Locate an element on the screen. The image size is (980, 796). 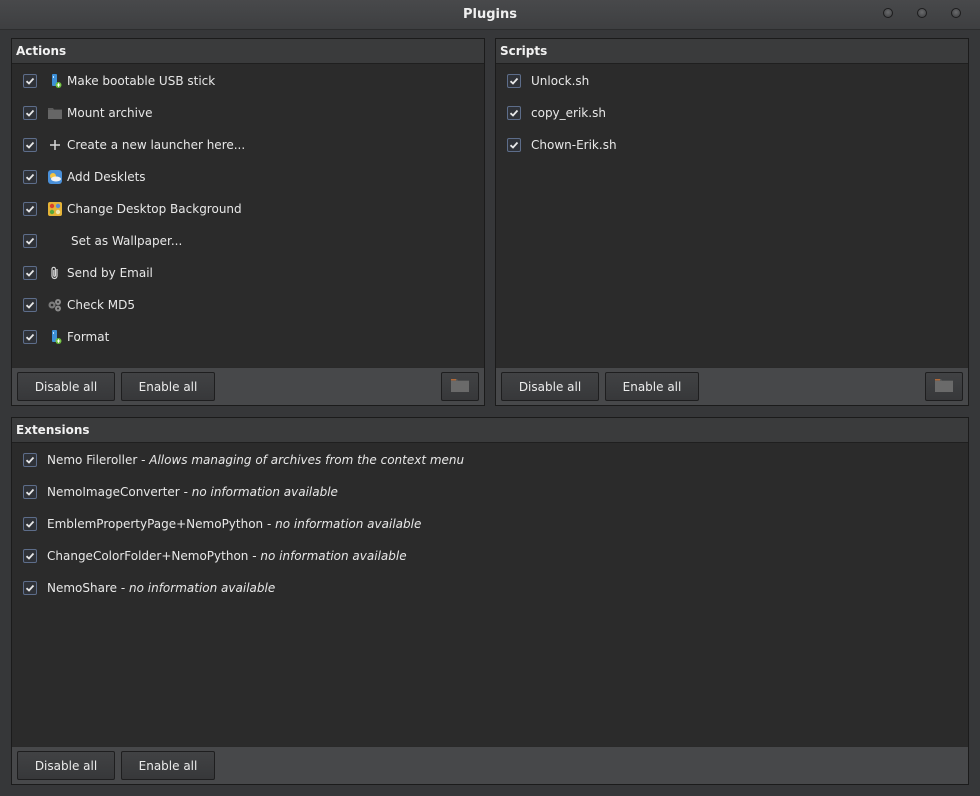
plus-icon is located at coordinates (55, 145).